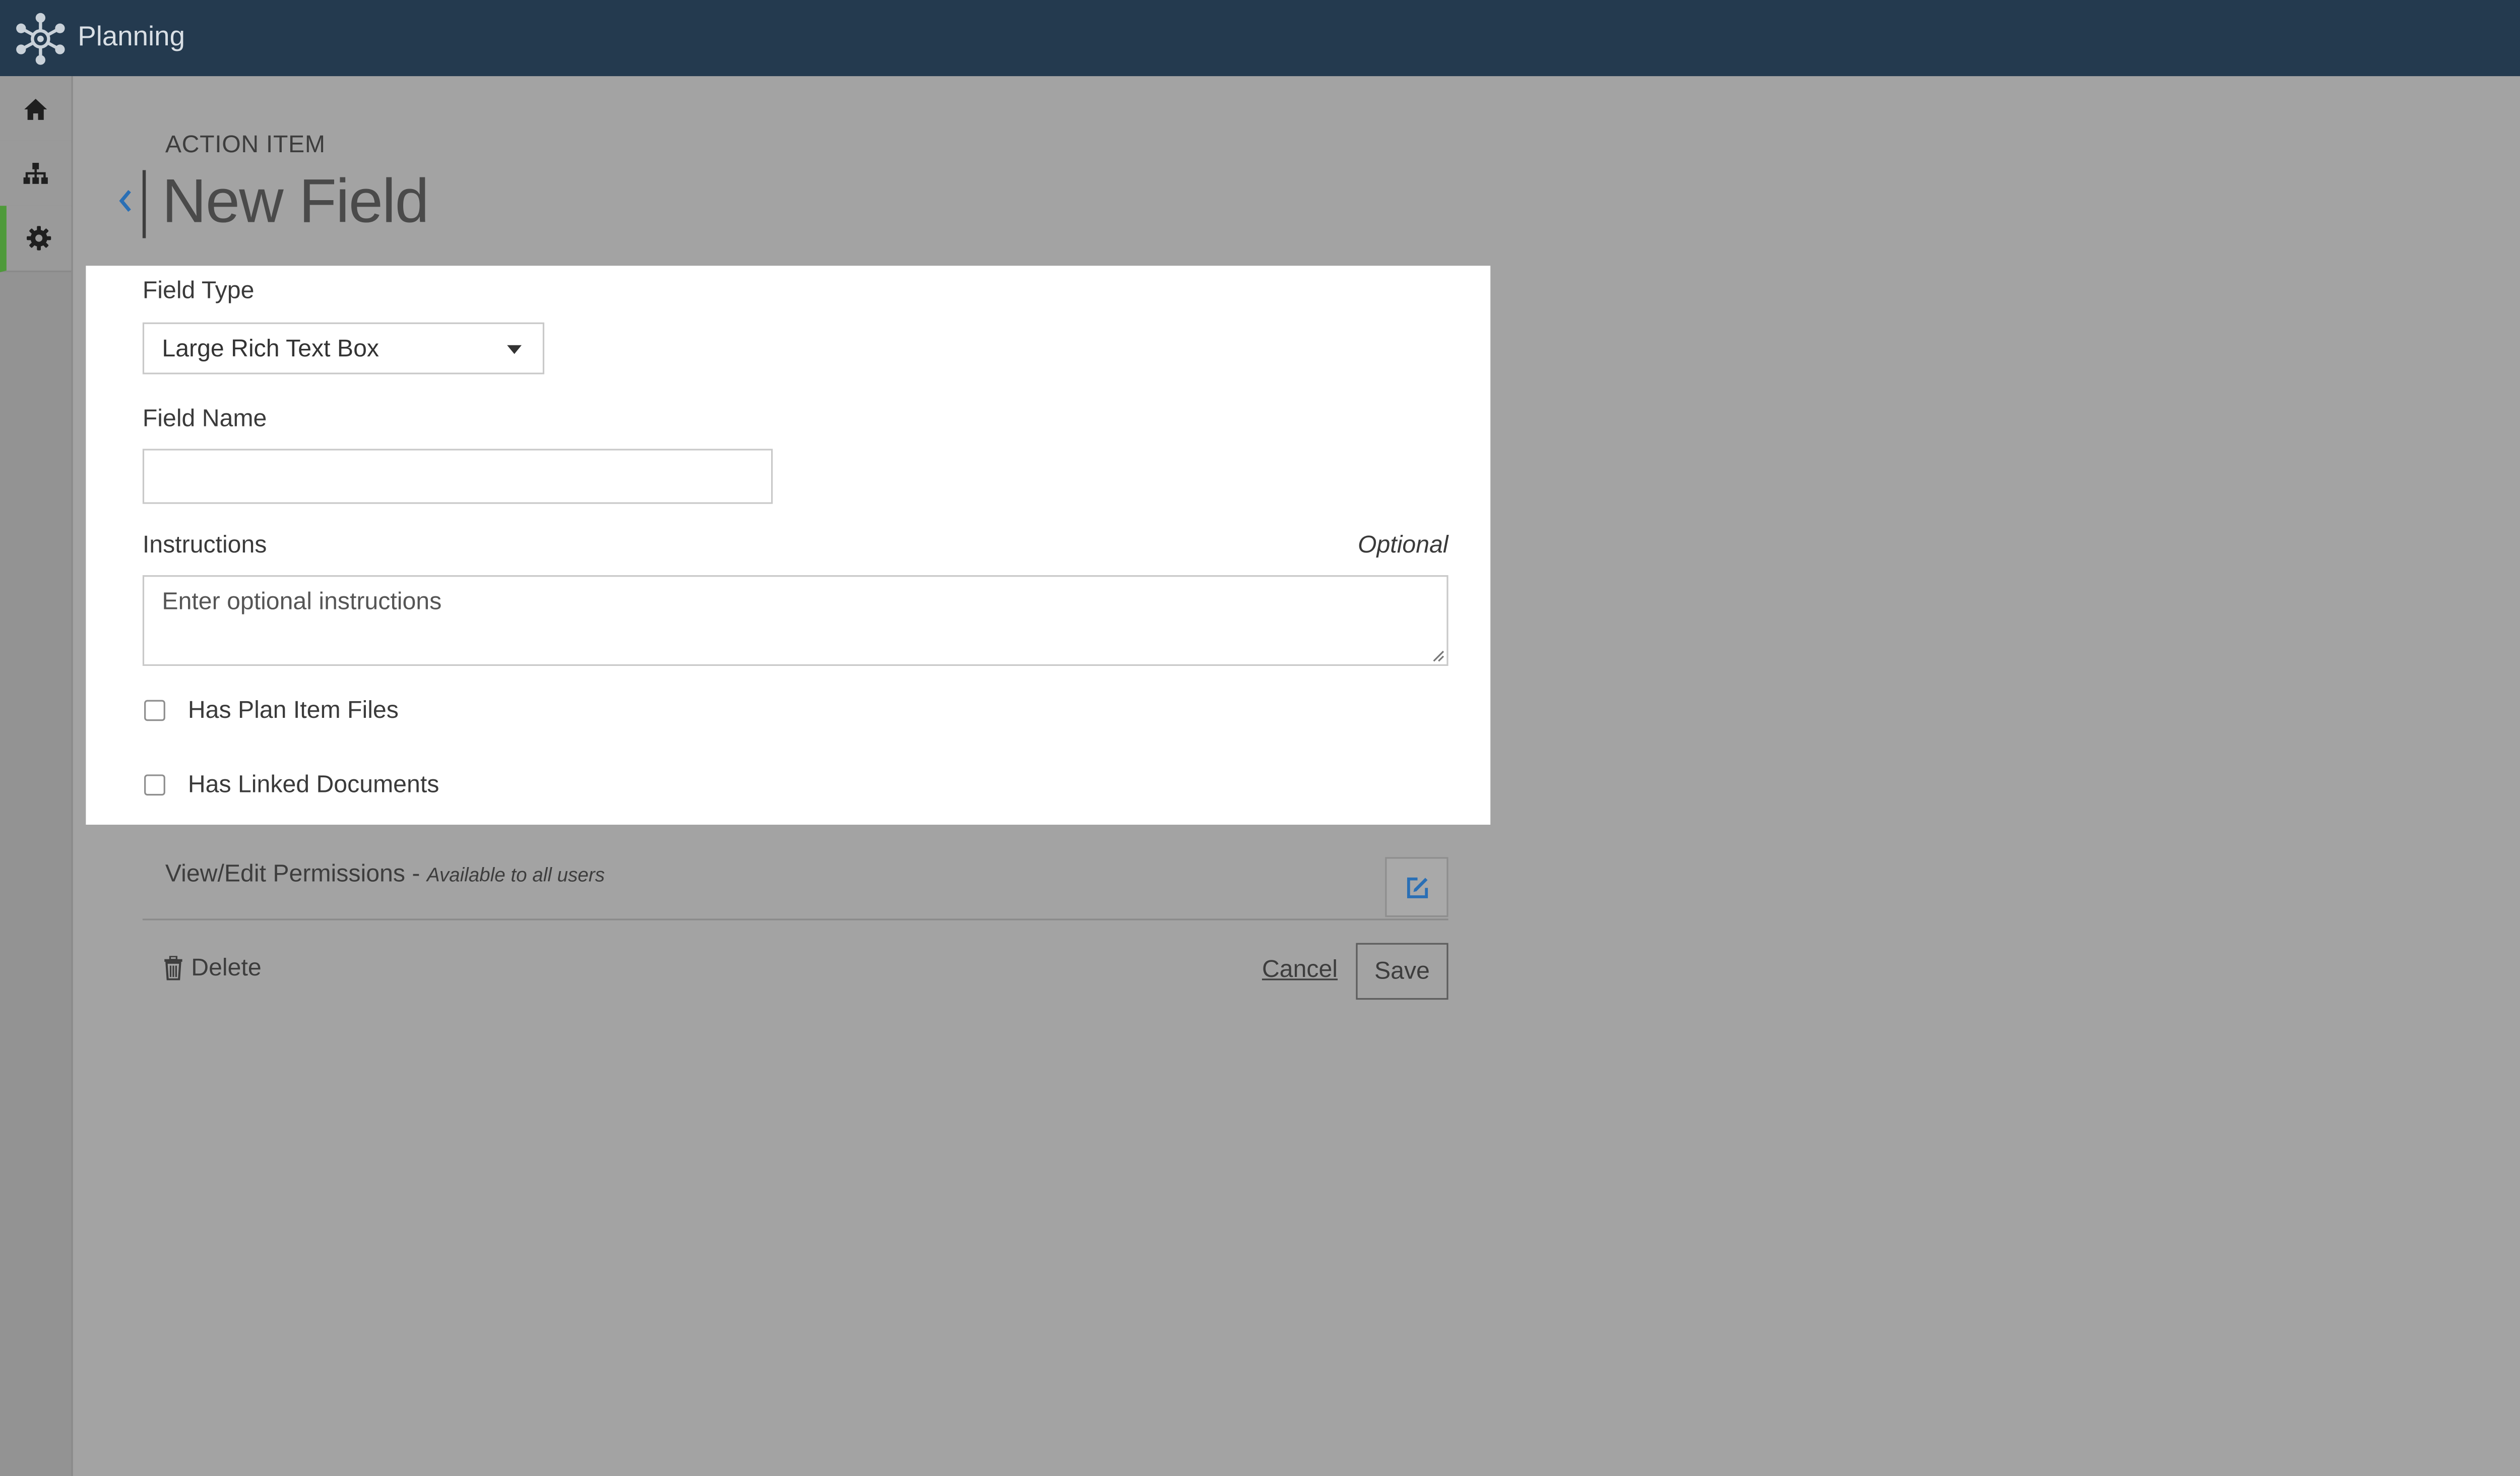  I want to click on nav-settings, so click(36, 239).